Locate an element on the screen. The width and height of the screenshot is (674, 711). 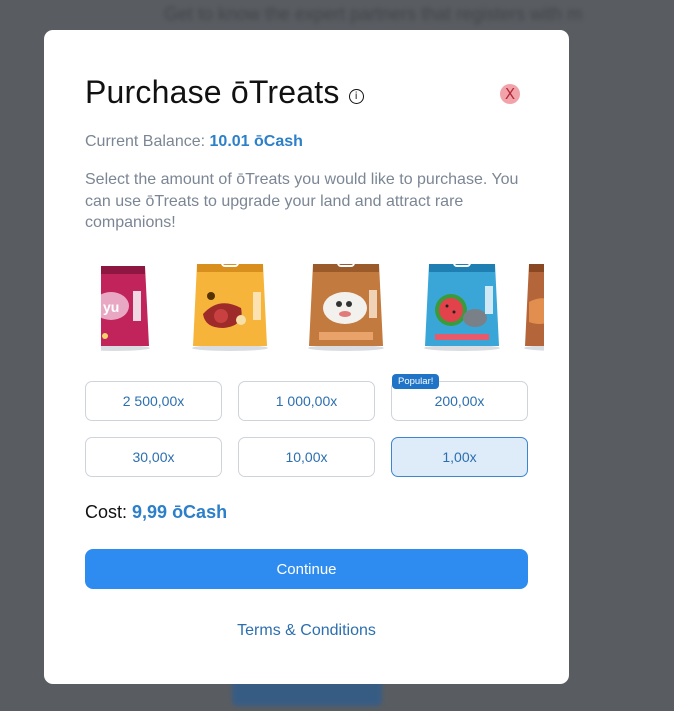
terms-label: Terms & Conditions is located at coordinates (306, 630).